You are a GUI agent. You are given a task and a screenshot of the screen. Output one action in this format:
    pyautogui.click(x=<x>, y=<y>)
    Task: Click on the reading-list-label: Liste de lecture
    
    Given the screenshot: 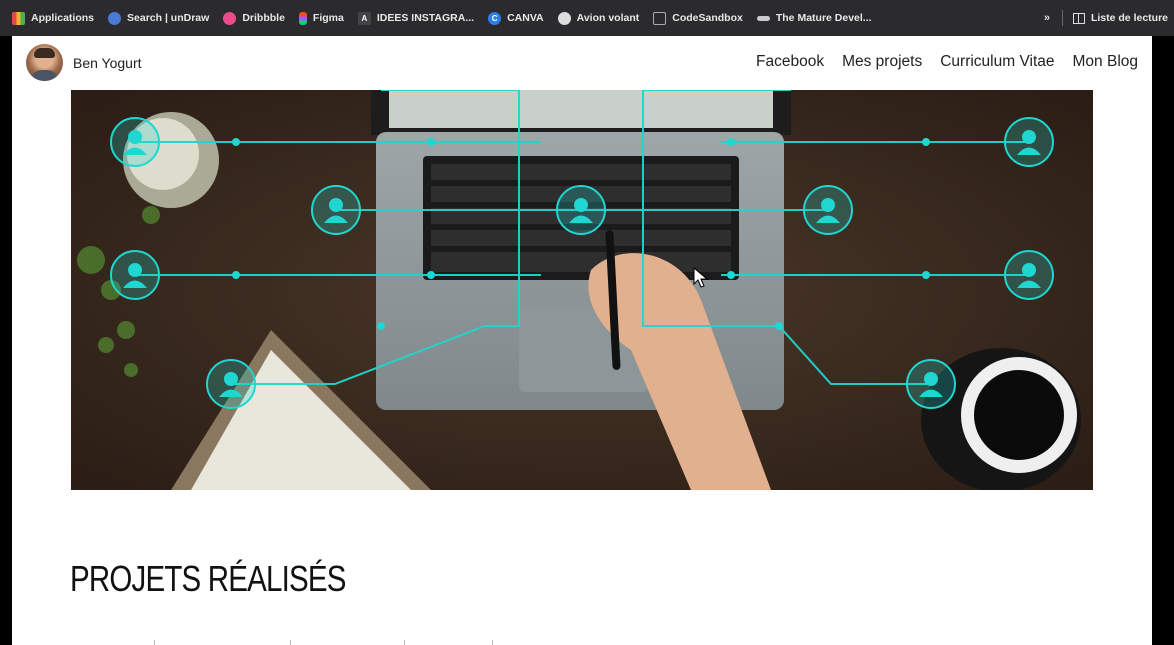 What is the action you would take?
    pyautogui.click(x=1129, y=18)
    